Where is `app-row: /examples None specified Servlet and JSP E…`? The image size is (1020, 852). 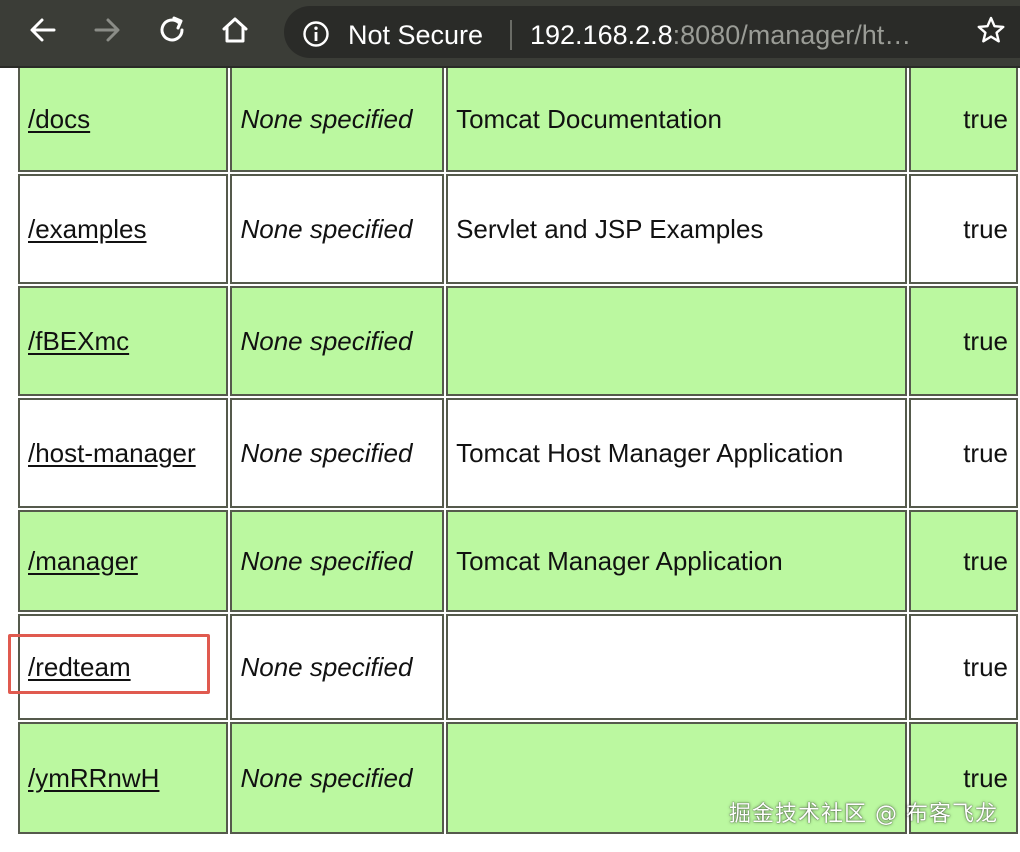 app-row: /examples None specified Servlet and JSP E… is located at coordinates (518, 229).